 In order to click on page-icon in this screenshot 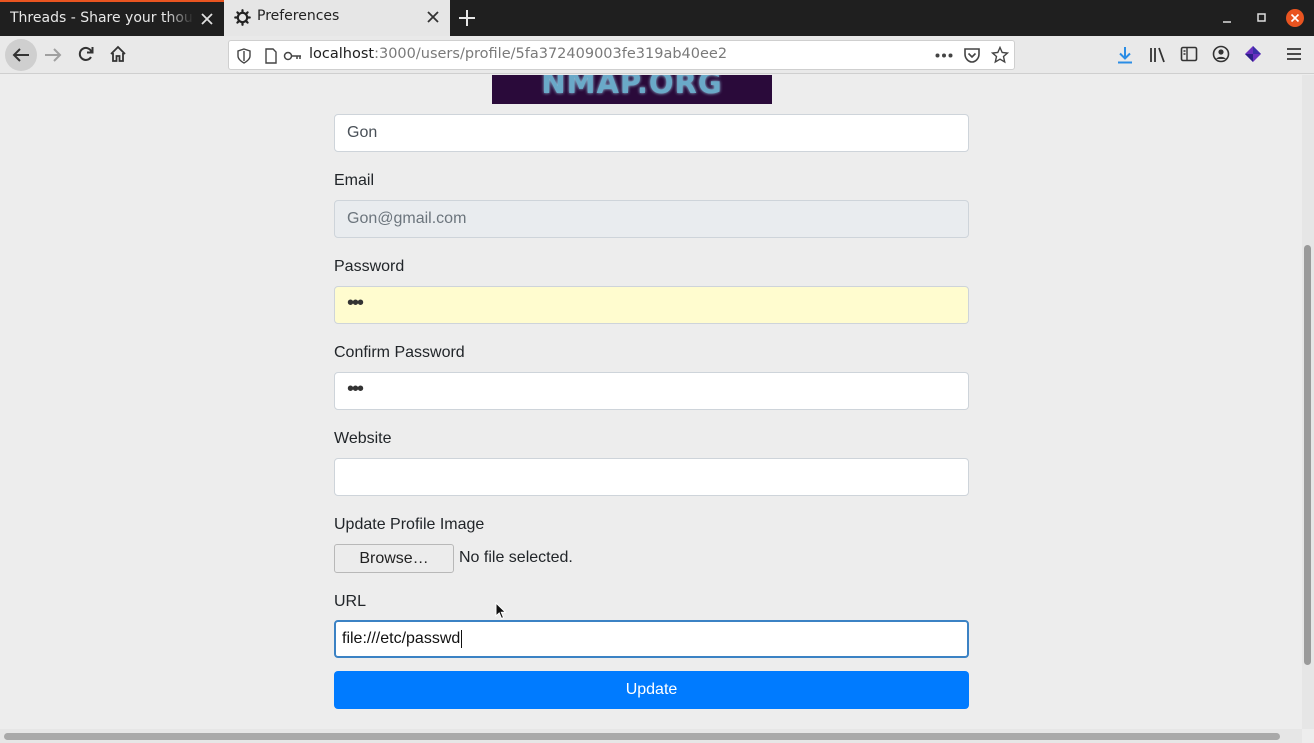, I will do `click(271, 56)`.